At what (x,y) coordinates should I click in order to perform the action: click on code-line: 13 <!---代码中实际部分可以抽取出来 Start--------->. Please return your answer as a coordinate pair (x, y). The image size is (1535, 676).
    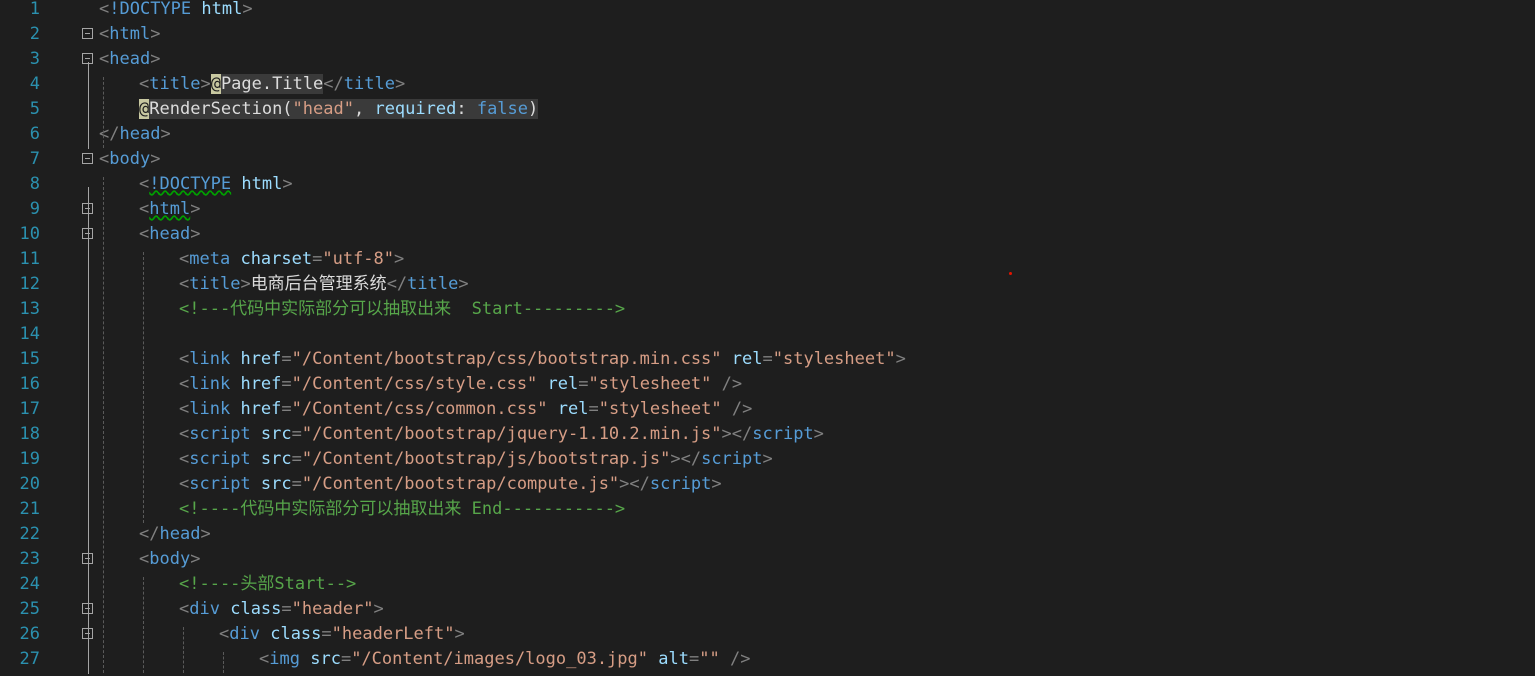
    Looking at the image, I should click on (767, 309).